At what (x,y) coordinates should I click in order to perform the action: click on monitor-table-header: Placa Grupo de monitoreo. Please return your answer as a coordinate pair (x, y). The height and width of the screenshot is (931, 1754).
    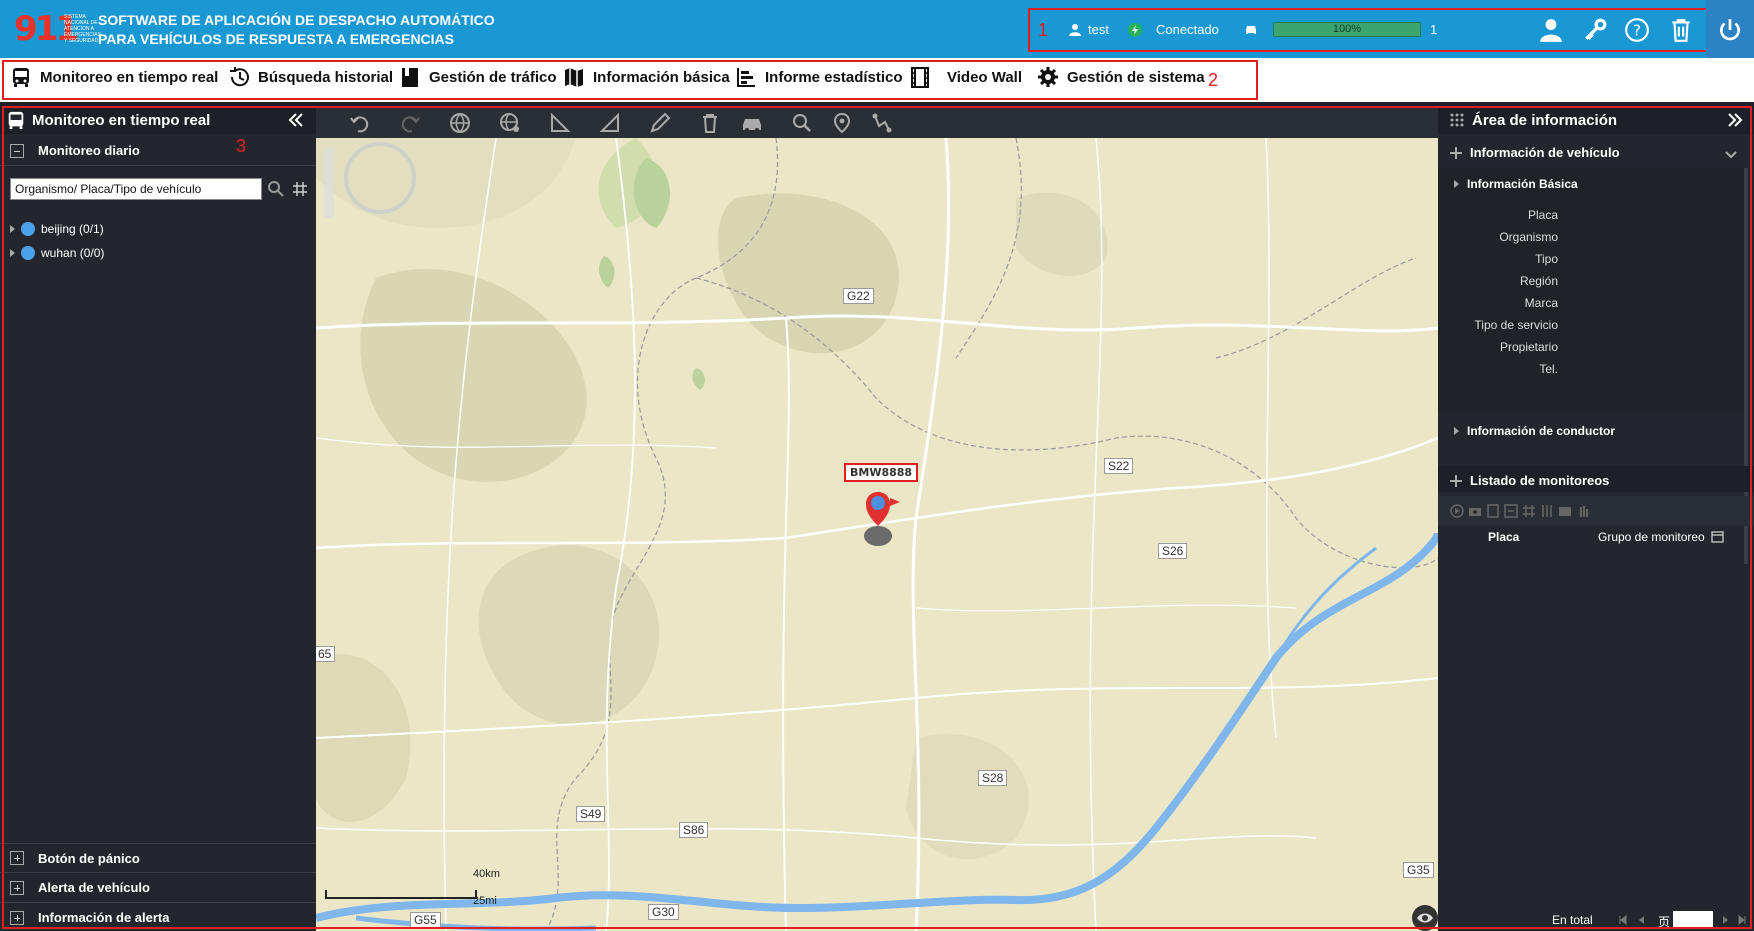
    Looking at the image, I should click on (1596, 537).